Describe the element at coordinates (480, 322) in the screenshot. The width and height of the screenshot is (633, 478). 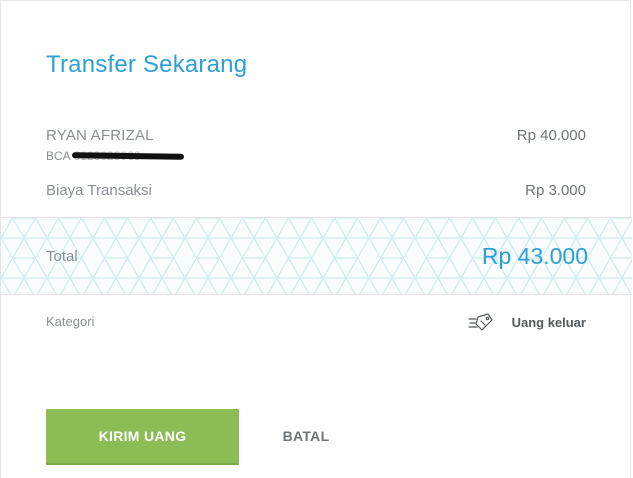
I see `tag-icon` at that location.